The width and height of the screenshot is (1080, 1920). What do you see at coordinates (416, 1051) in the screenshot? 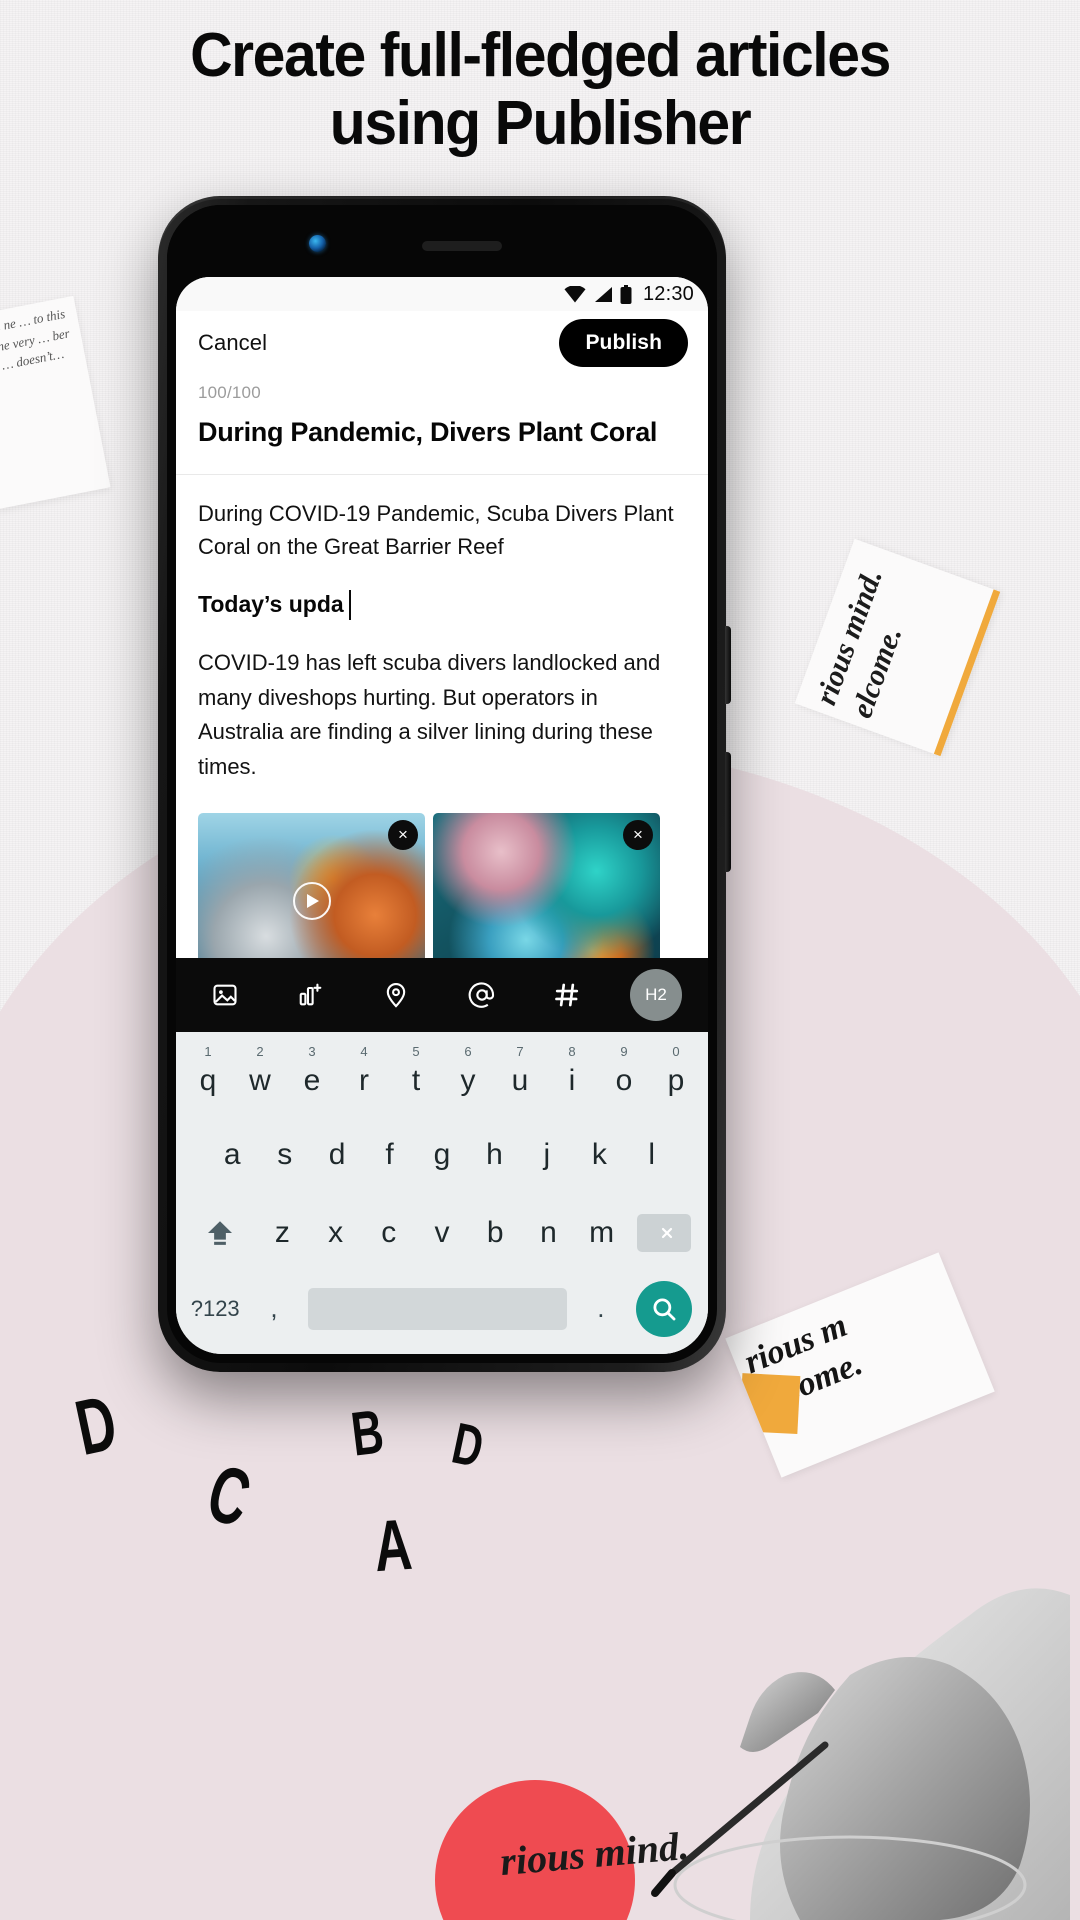
I see `key-t-num: 5` at bounding box center [416, 1051].